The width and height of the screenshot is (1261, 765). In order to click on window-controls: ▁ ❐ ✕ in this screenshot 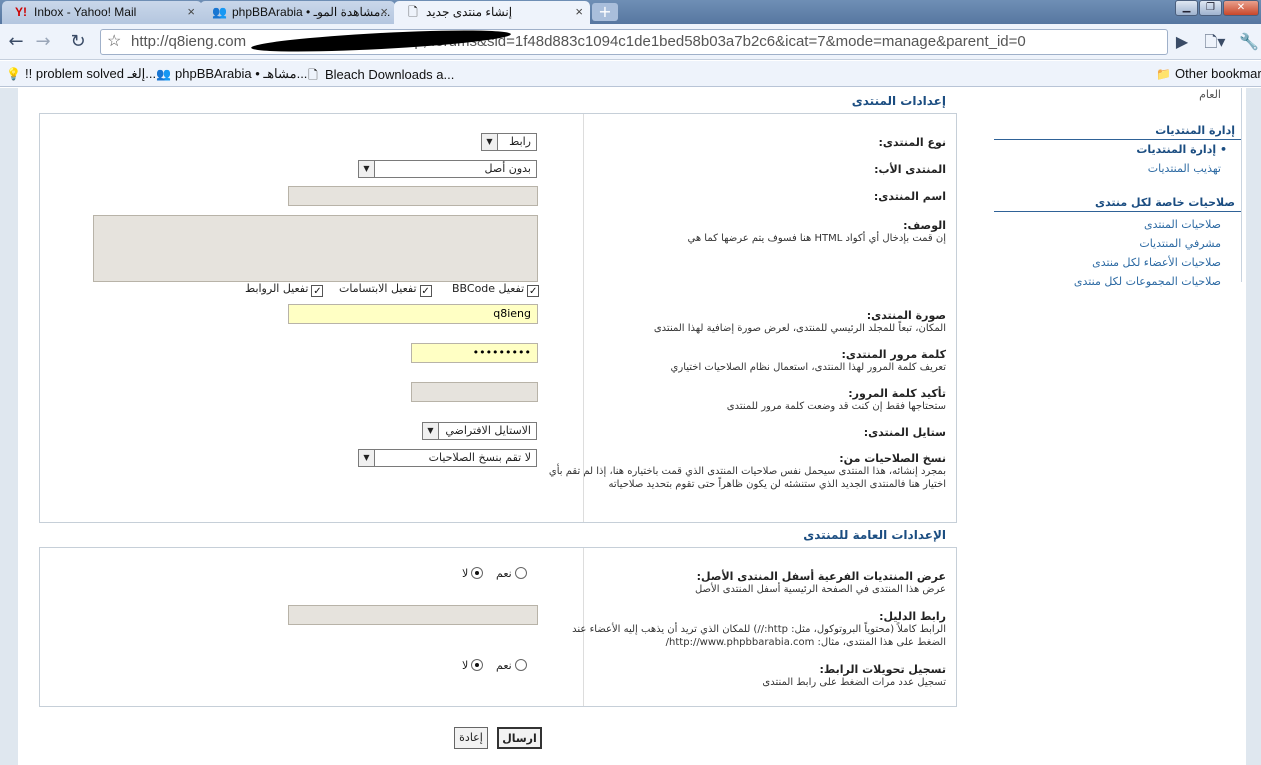, I will do `click(1217, 8)`.